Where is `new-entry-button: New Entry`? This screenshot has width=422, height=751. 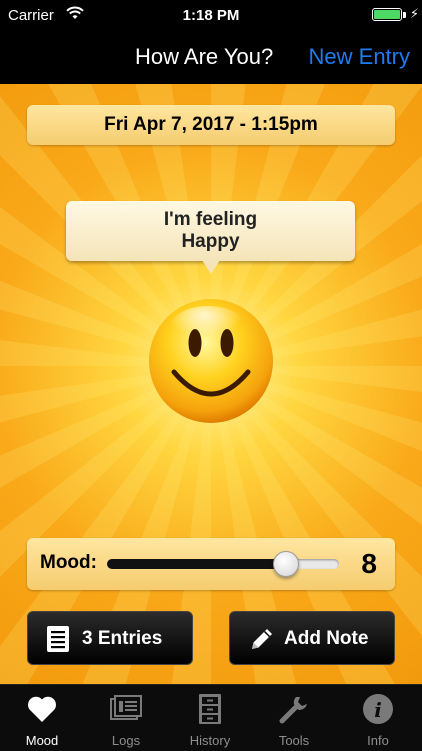 new-entry-button: New Entry is located at coordinates (359, 57).